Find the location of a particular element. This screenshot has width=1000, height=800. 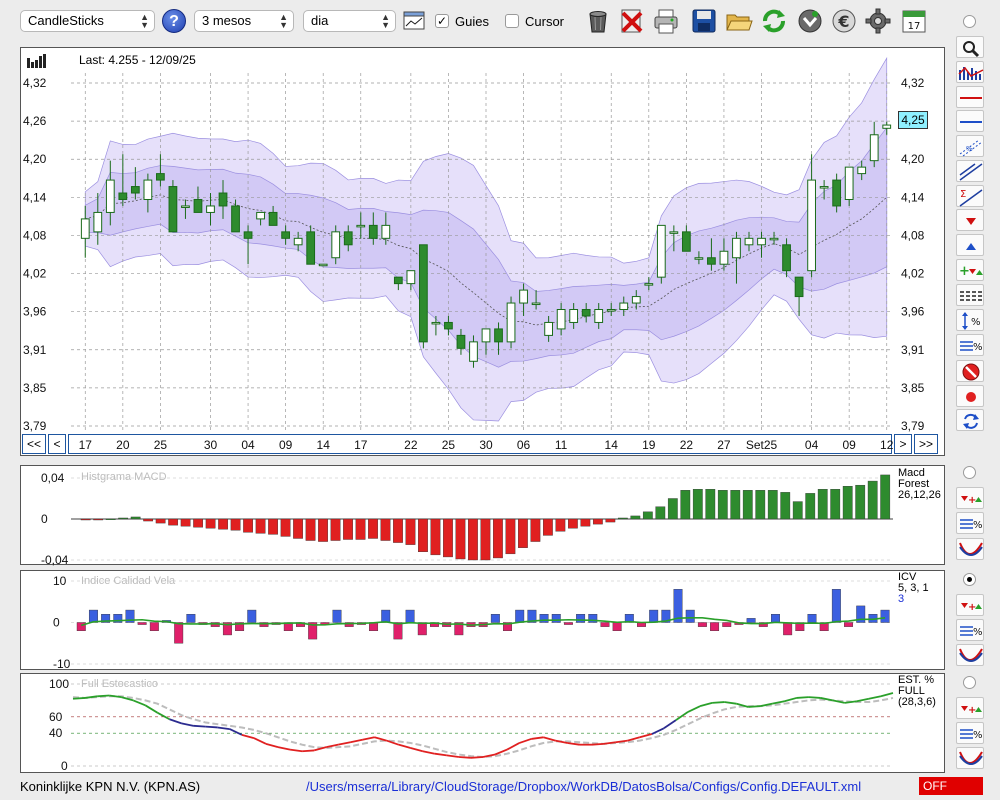

stochastic-percent-icon: % is located at coordinates (970, 733).